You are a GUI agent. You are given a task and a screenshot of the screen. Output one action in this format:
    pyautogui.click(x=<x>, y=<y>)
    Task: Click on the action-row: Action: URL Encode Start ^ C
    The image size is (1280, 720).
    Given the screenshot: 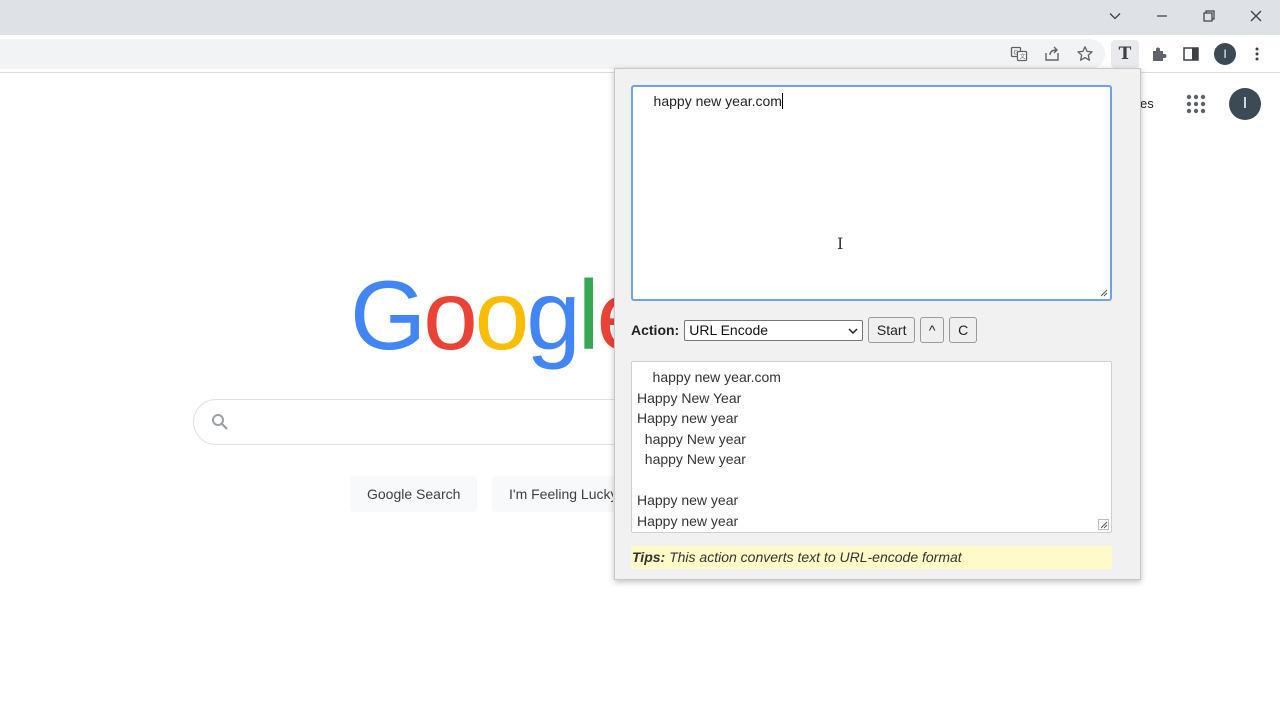 What is the action you would take?
    pyautogui.click(x=804, y=330)
    